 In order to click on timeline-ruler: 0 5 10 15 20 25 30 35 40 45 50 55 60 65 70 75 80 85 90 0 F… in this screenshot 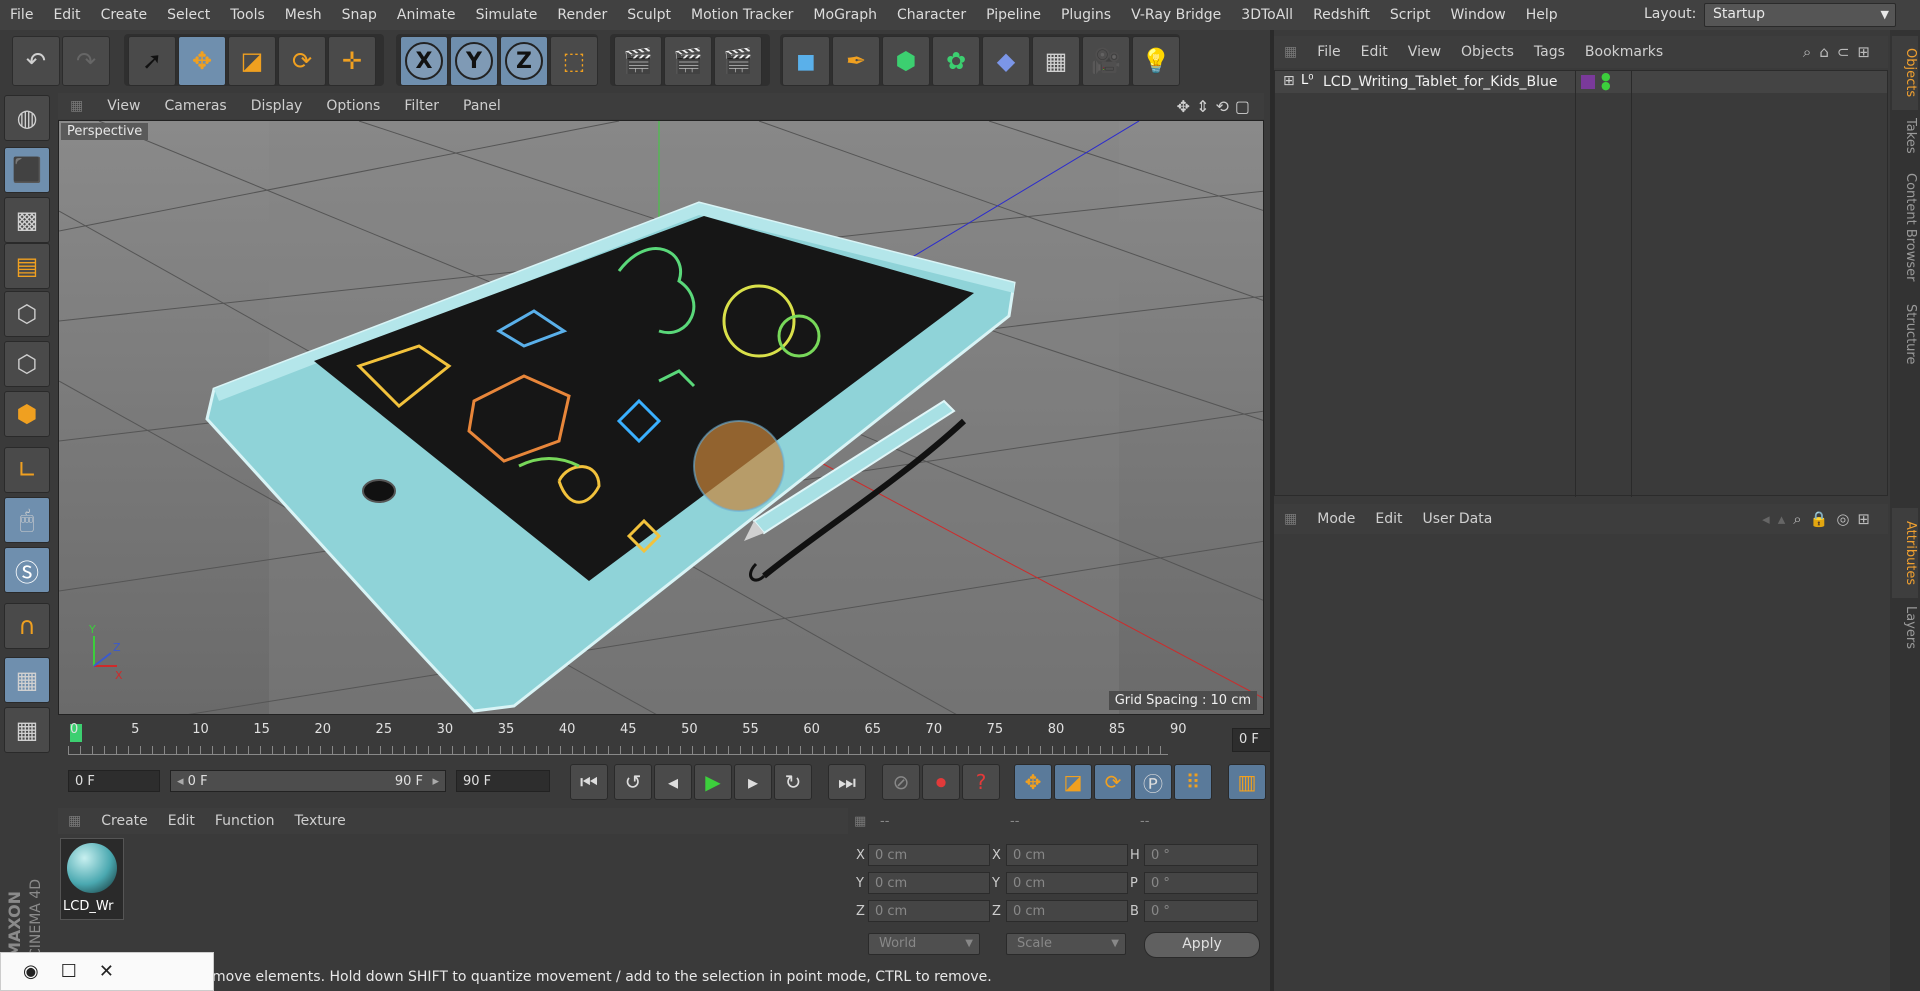, I will do `click(694, 740)`.